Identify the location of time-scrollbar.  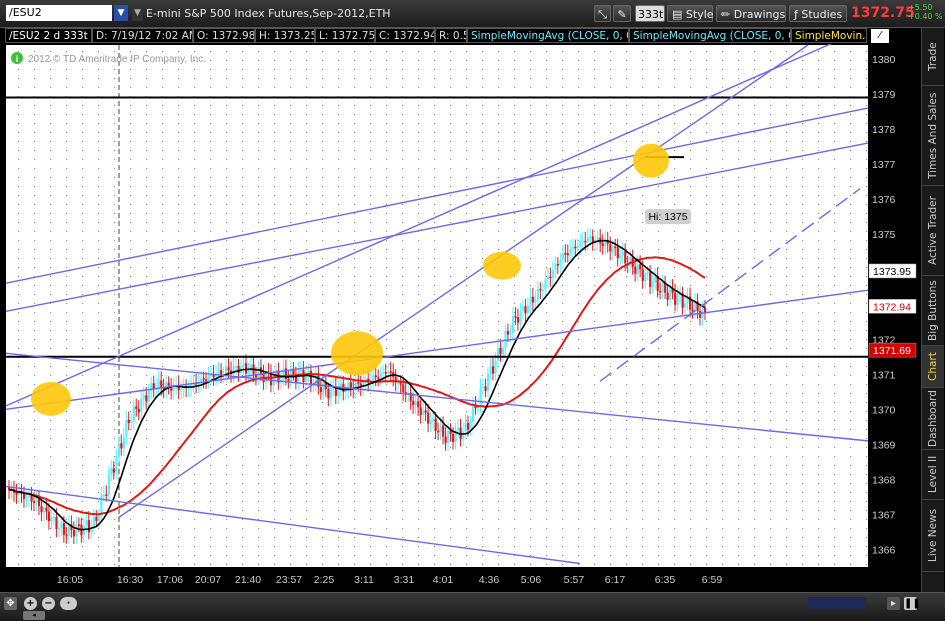
(837, 603).